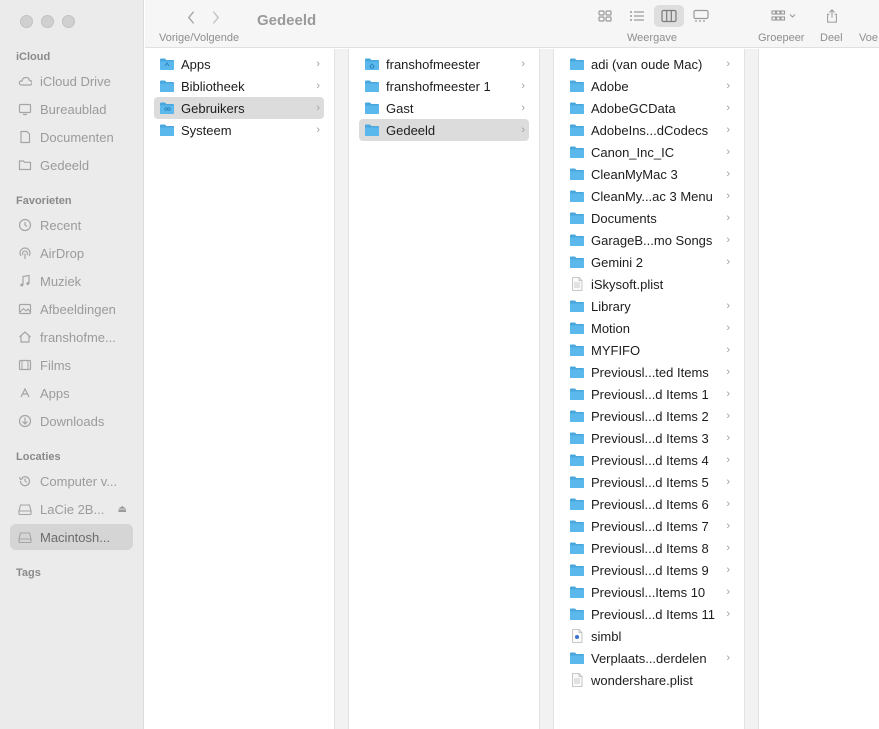 This screenshot has width=879, height=729. What do you see at coordinates (68, 21) in the screenshot?
I see `zoom-window-button` at bounding box center [68, 21].